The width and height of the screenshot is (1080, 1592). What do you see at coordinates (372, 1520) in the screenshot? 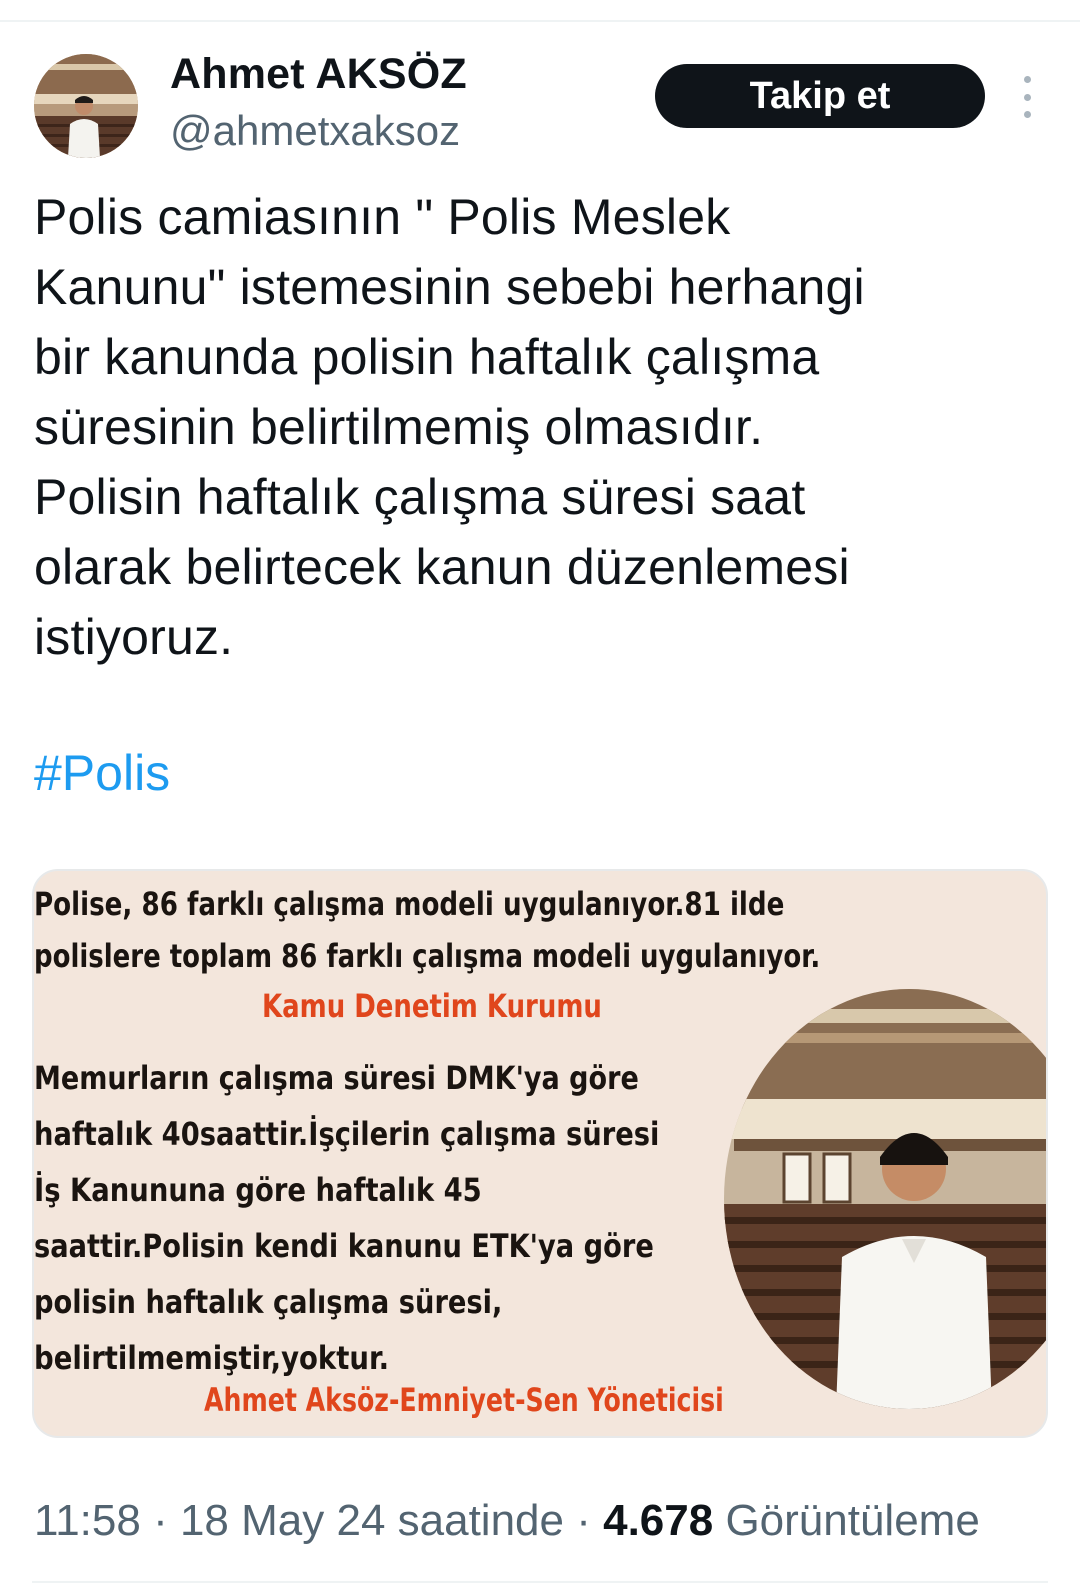
I see `tweet-date: 18 May 24 saatinde` at bounding box center [372, 1520].